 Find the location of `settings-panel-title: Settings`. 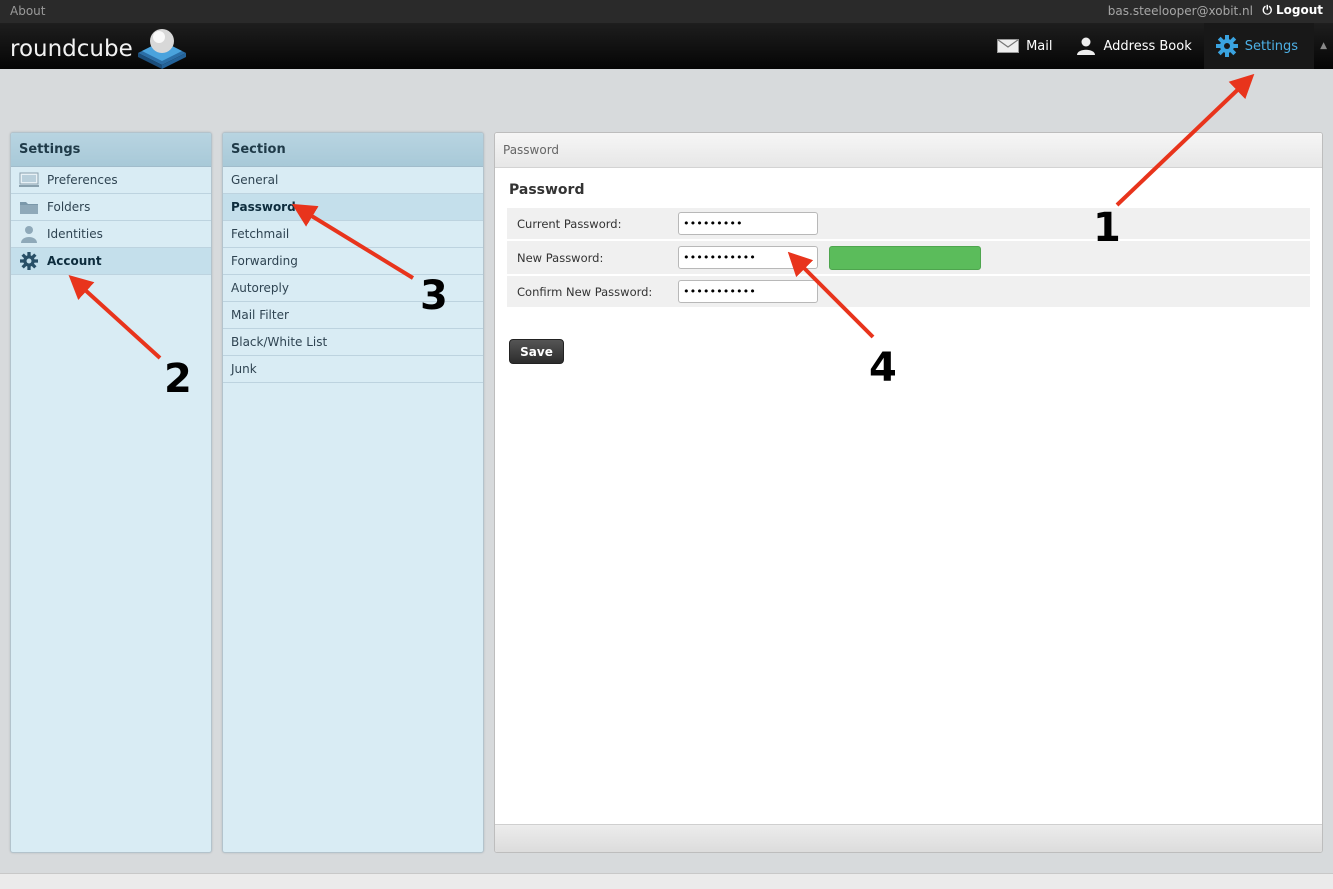

settings-panel-title: Settings is located at coordinates (111, 150).